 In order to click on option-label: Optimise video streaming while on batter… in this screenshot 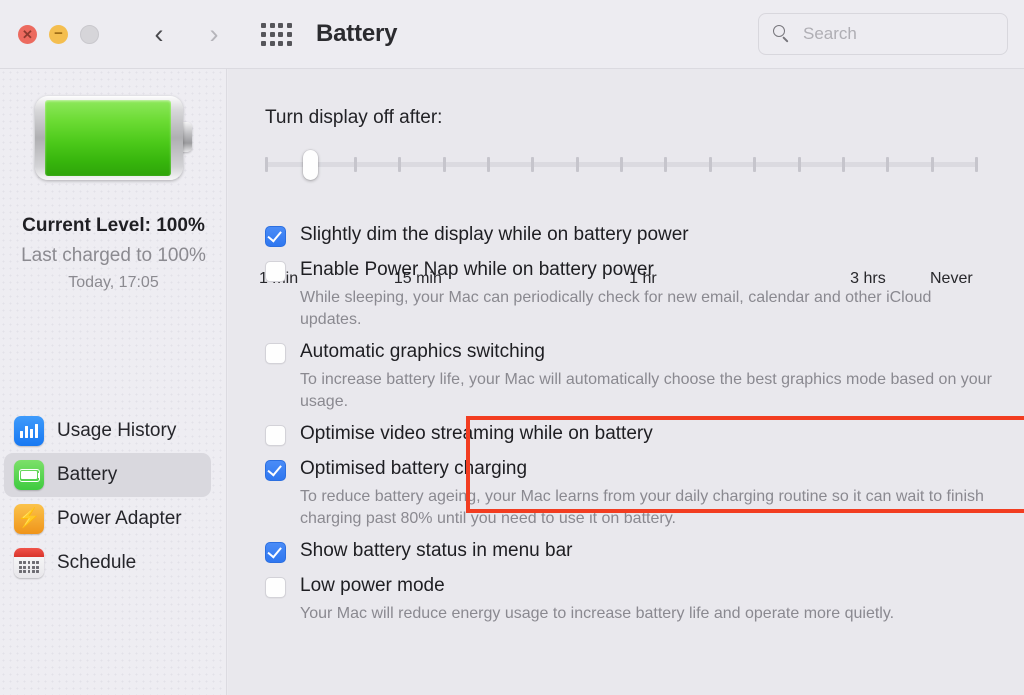, I will do `click(476, 433)`.